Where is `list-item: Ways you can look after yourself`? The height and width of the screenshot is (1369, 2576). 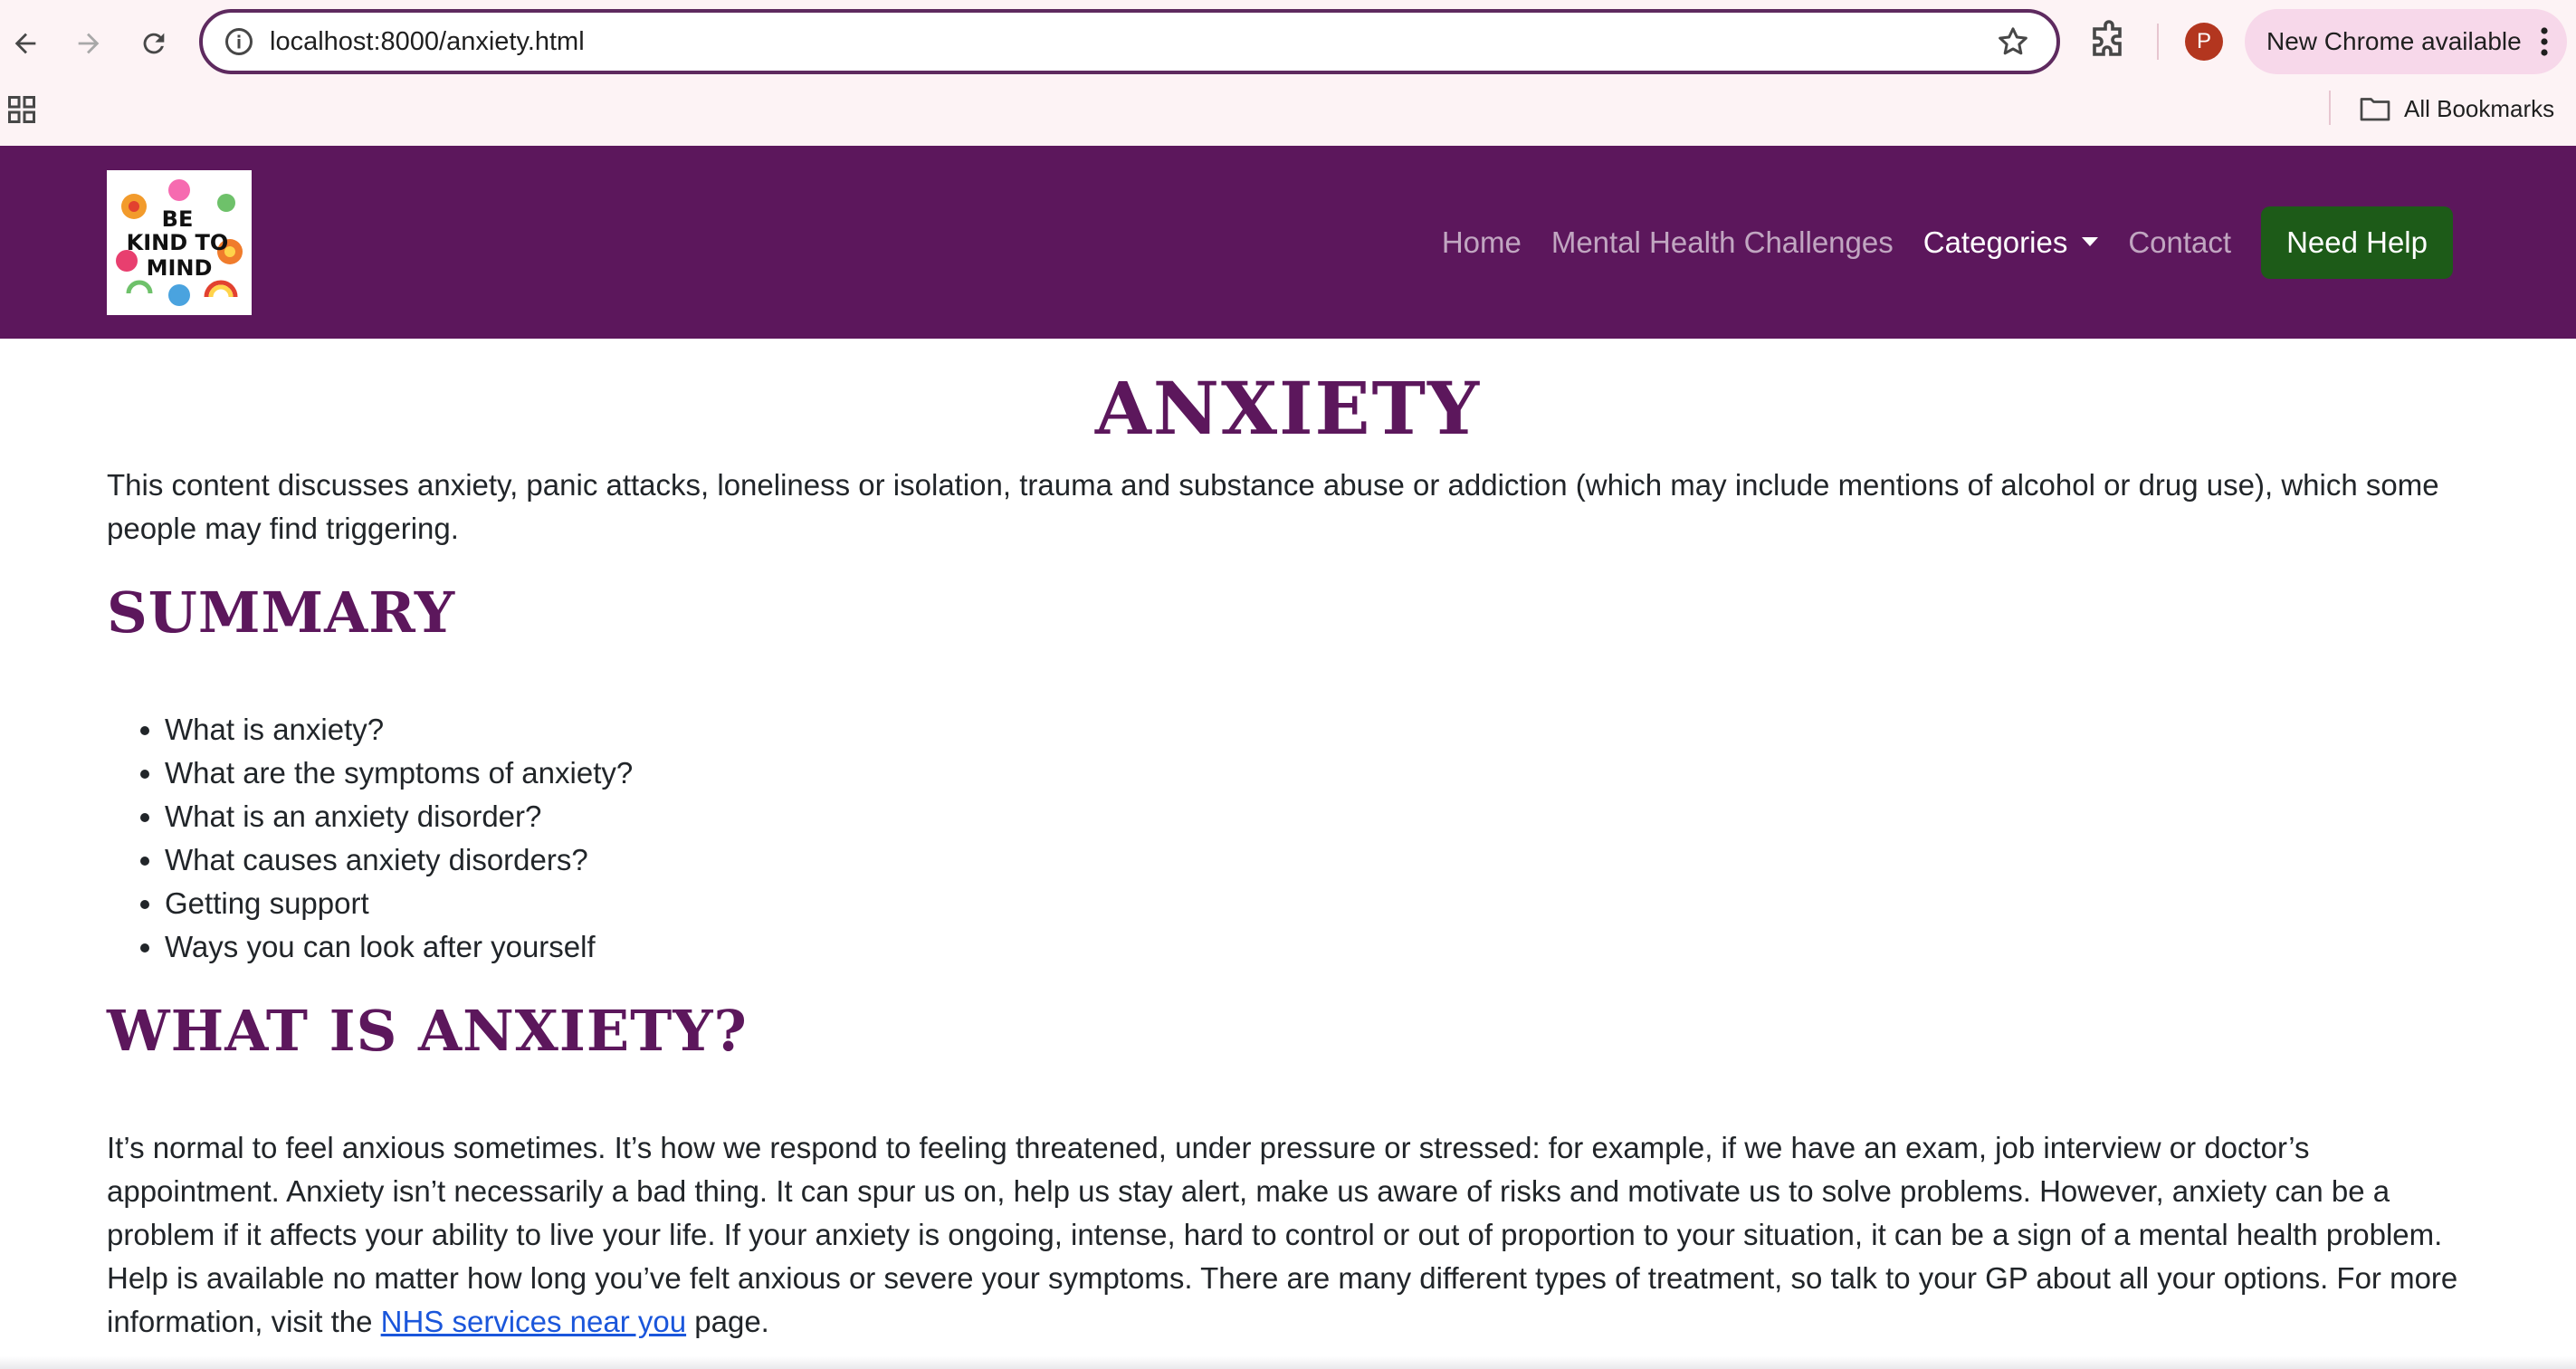
list-item: Ways you can look after yourself is located at coordinates (386, 947).